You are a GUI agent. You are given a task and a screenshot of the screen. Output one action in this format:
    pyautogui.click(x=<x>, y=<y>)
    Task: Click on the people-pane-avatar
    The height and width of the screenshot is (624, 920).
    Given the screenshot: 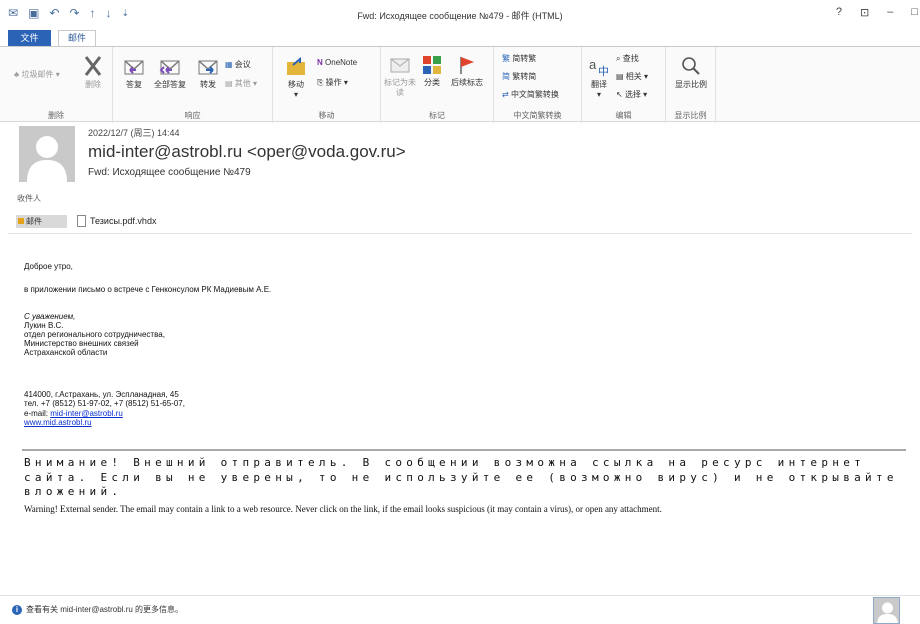 What is the action you would take?
    pyautogui.click(x=886, y=610)
    